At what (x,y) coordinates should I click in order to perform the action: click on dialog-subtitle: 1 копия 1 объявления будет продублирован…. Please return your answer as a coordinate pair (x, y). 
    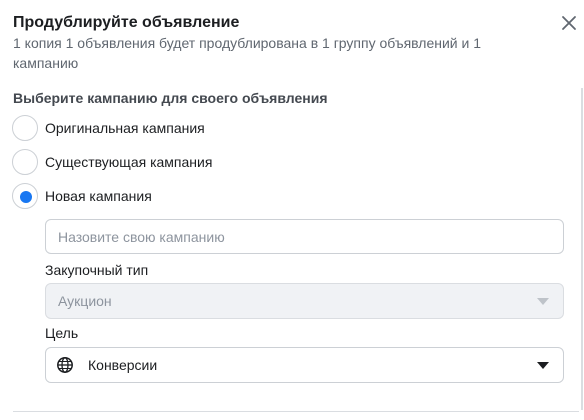
    Looking at the image, I should click on (247, 53).